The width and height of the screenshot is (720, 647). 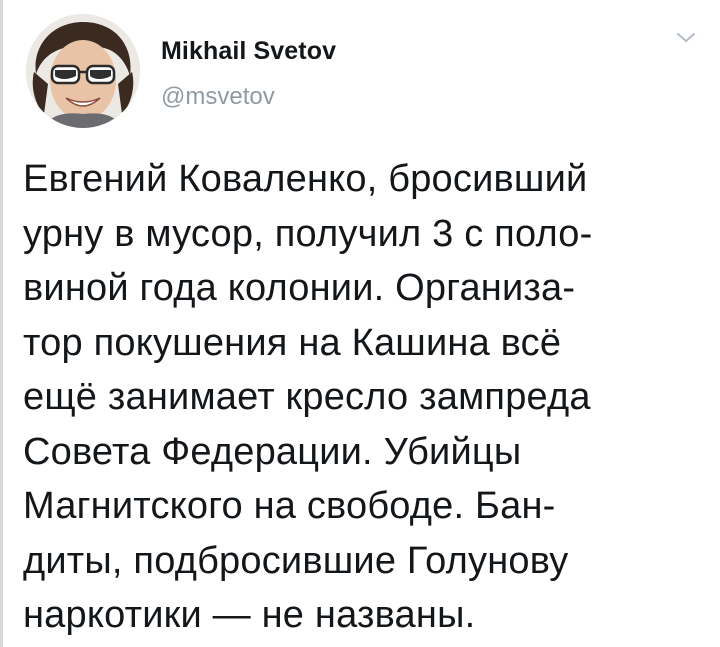 I want to click on avatar, so click(x=83, y=71).